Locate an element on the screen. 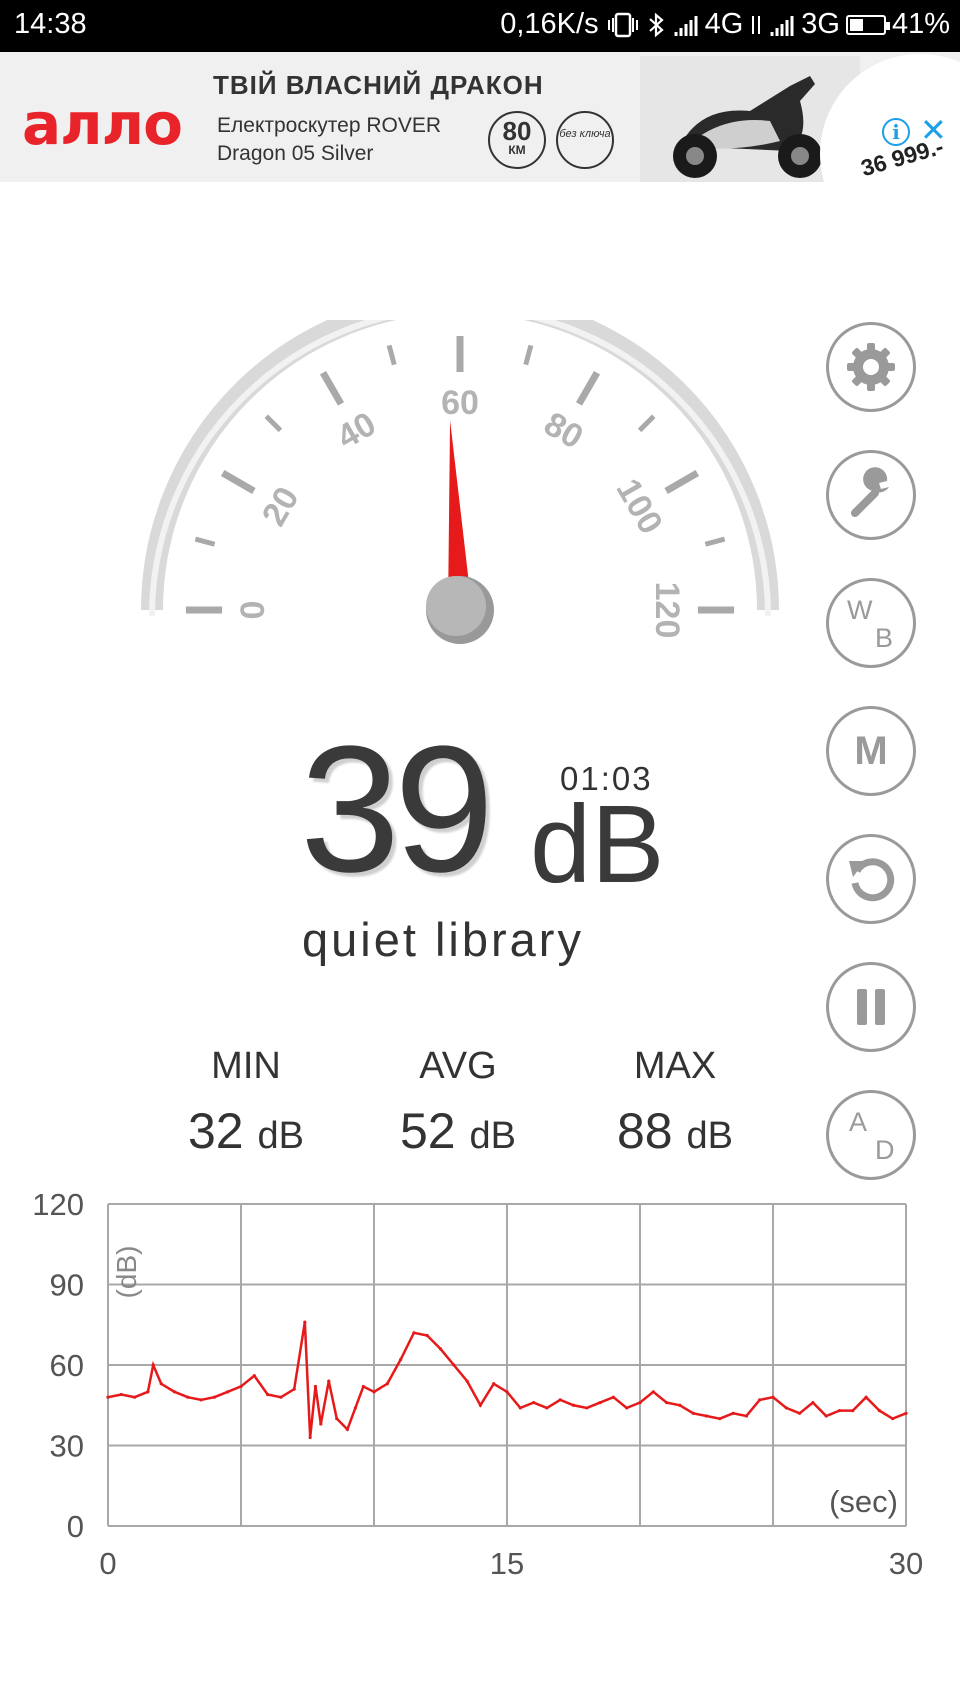 The height and width of the screenshot is (1707, 960). ad-badge-range: 80 КМ is located at coordinates (517, 140).